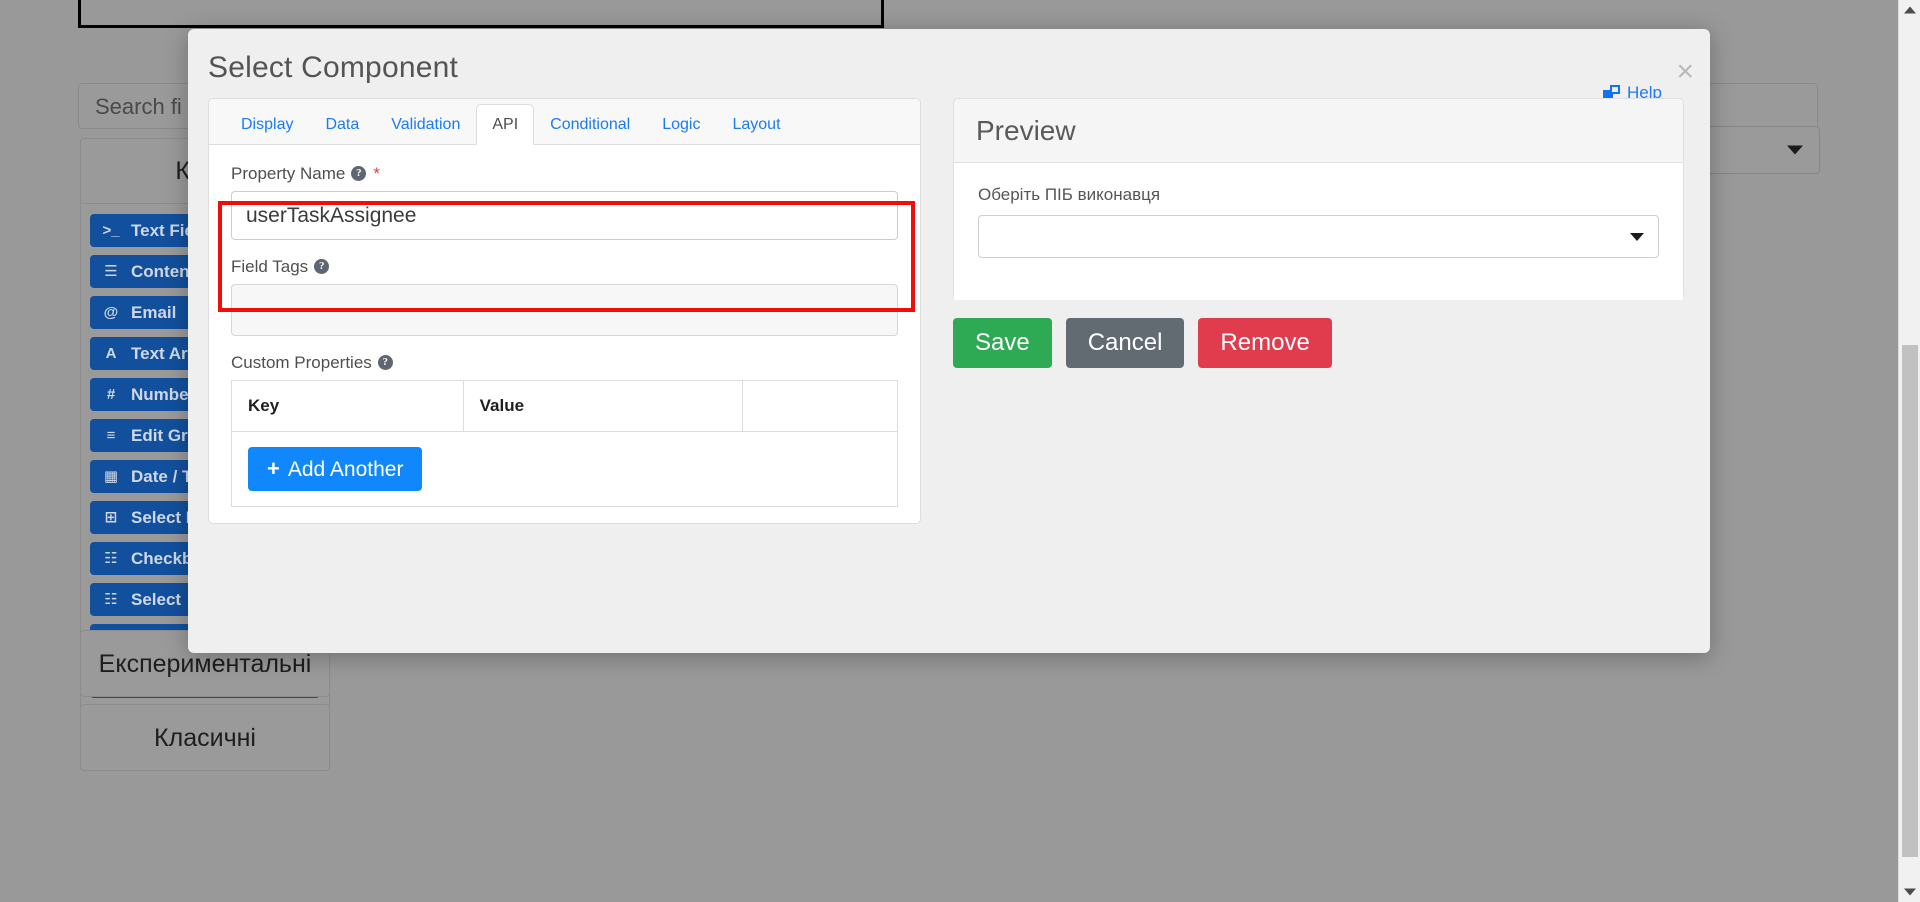  I want to click on field-tags-label: Field Tags, so click(270, 266).